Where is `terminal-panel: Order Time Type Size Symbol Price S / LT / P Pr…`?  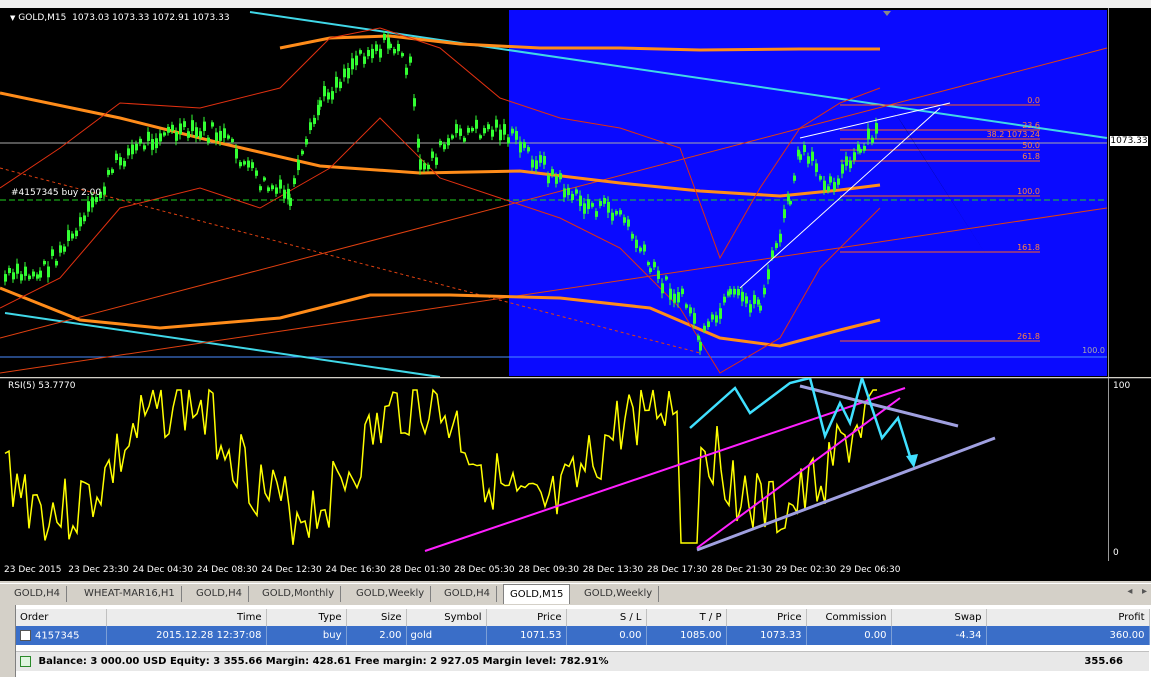 terminal-panel: Order Time Type Size Symbol Price S / LT / P Pr… is located at coordinates (575, 641).